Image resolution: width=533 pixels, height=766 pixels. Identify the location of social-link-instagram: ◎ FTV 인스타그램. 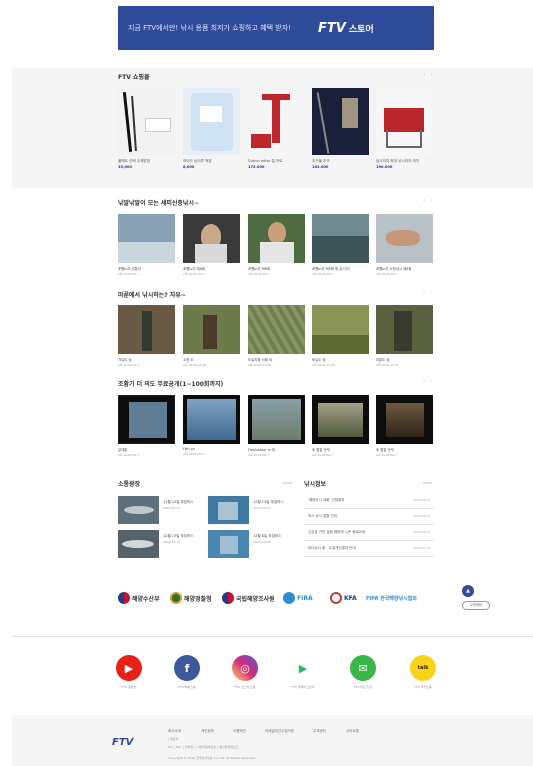
(245, 672).